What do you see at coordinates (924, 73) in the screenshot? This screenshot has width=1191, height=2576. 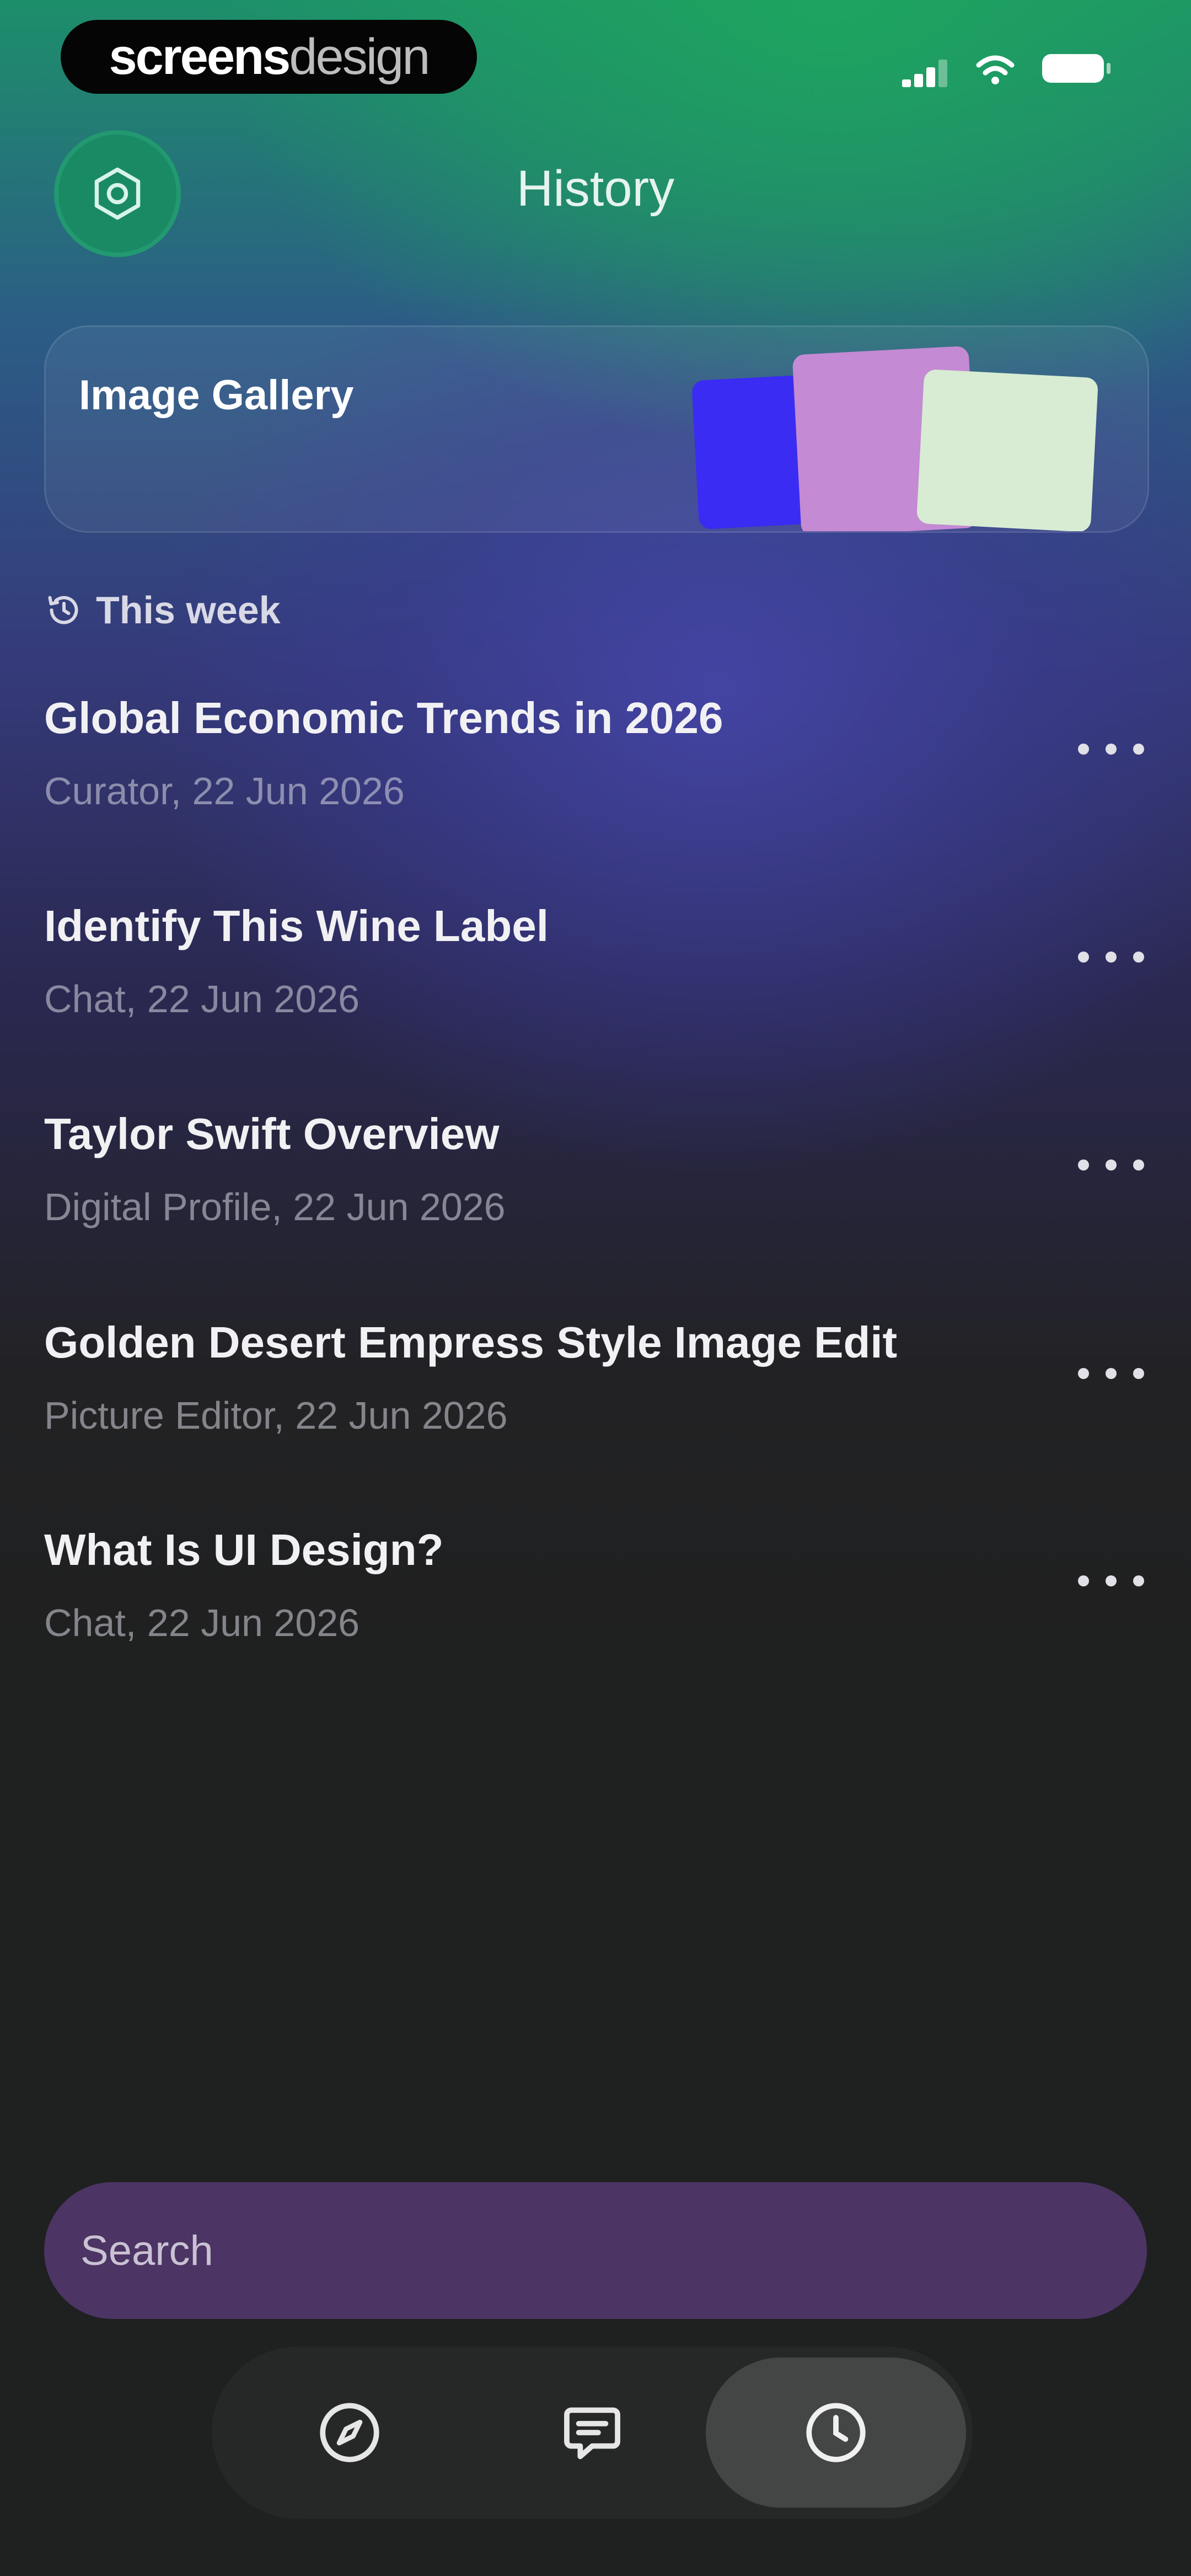 I see `cellular-signal-icon` at bounding box center [924, 73].